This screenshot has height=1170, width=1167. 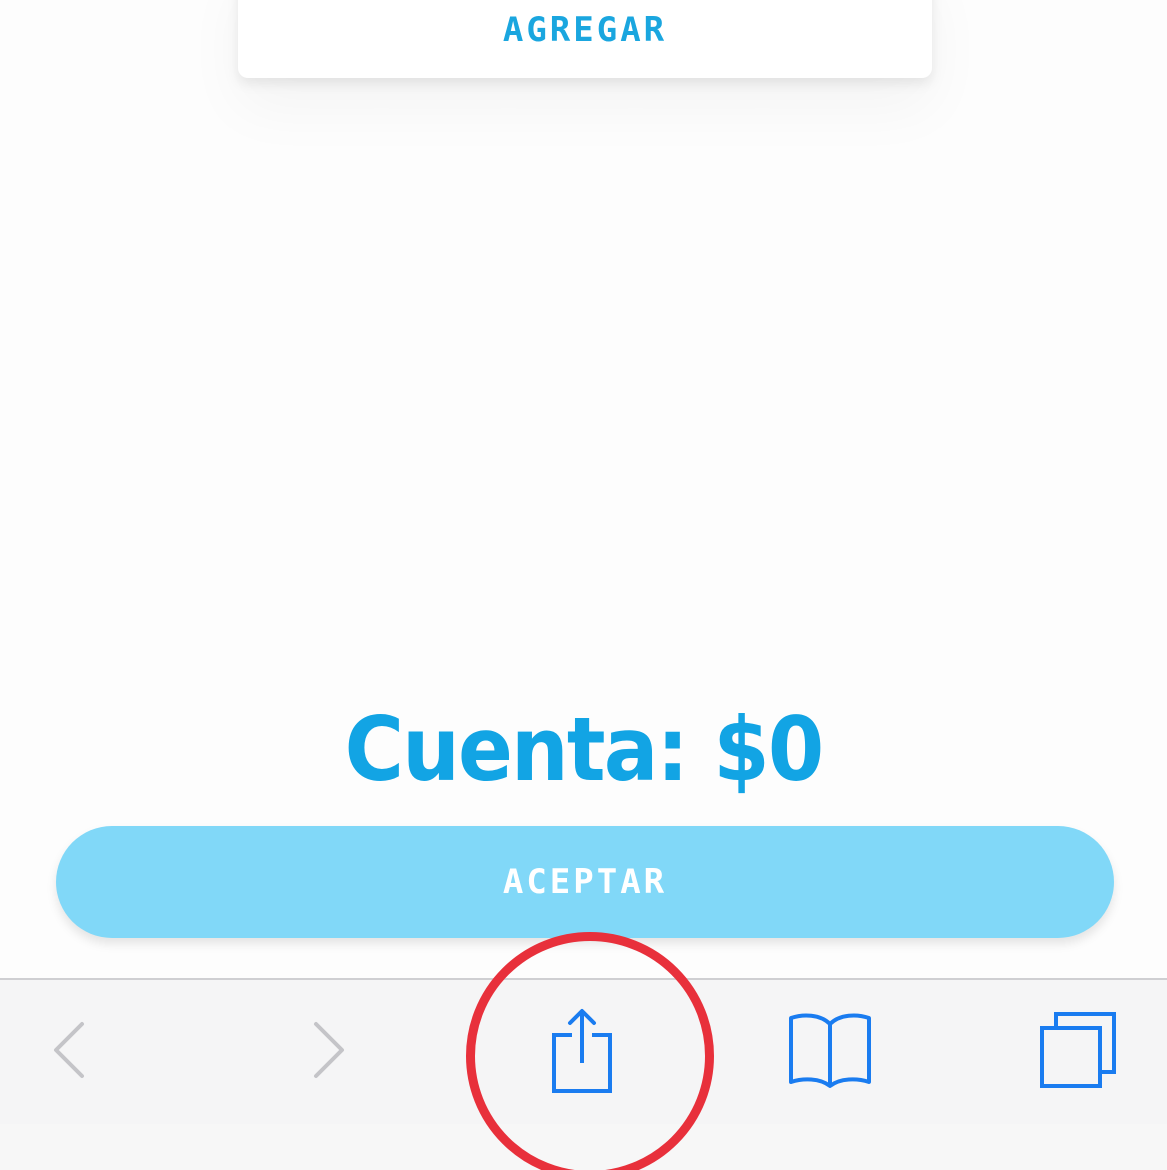 What do you see at coordinates (584, 749) in the screenshot?
I see `account-total: Cuenta: $0` at bounding box center [584, 749].